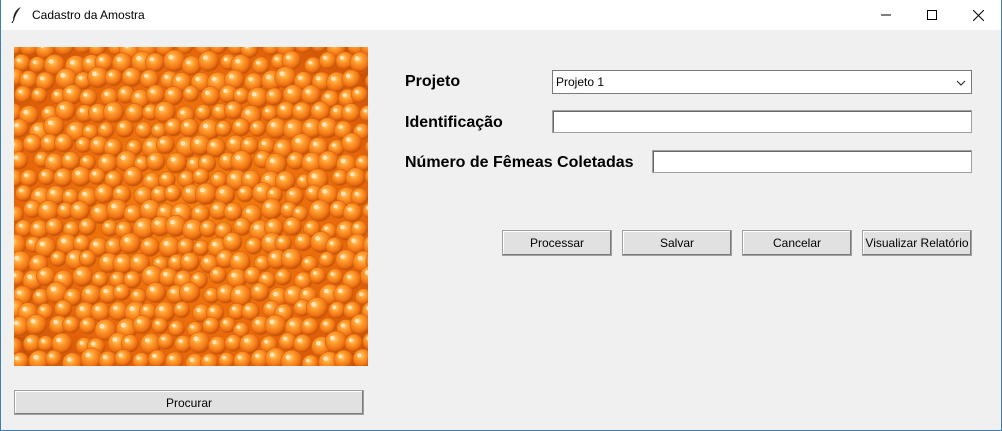  What do you see at coordinates (961, 83) in the screenshot?
I see `chevron-down-icon` at bounding box center [961, 83].